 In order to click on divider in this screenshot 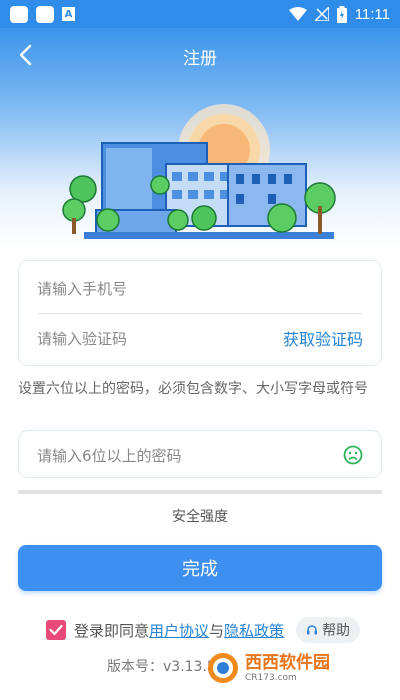, I will do `click(200, 313)`.